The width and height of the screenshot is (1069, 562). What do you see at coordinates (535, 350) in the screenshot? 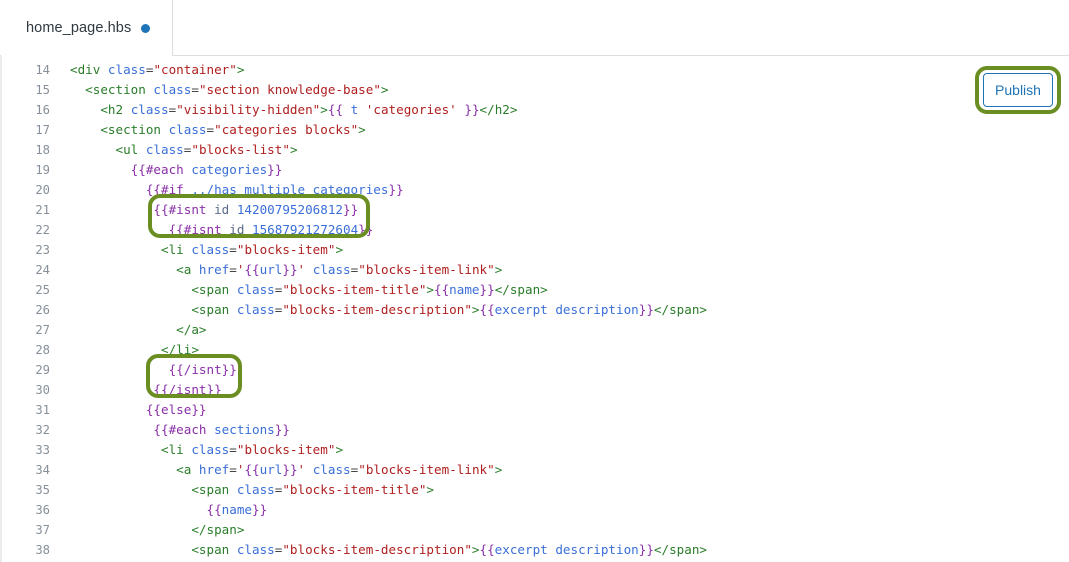
I see `code-line: 28 </li>` at bounding box center [535, 350].